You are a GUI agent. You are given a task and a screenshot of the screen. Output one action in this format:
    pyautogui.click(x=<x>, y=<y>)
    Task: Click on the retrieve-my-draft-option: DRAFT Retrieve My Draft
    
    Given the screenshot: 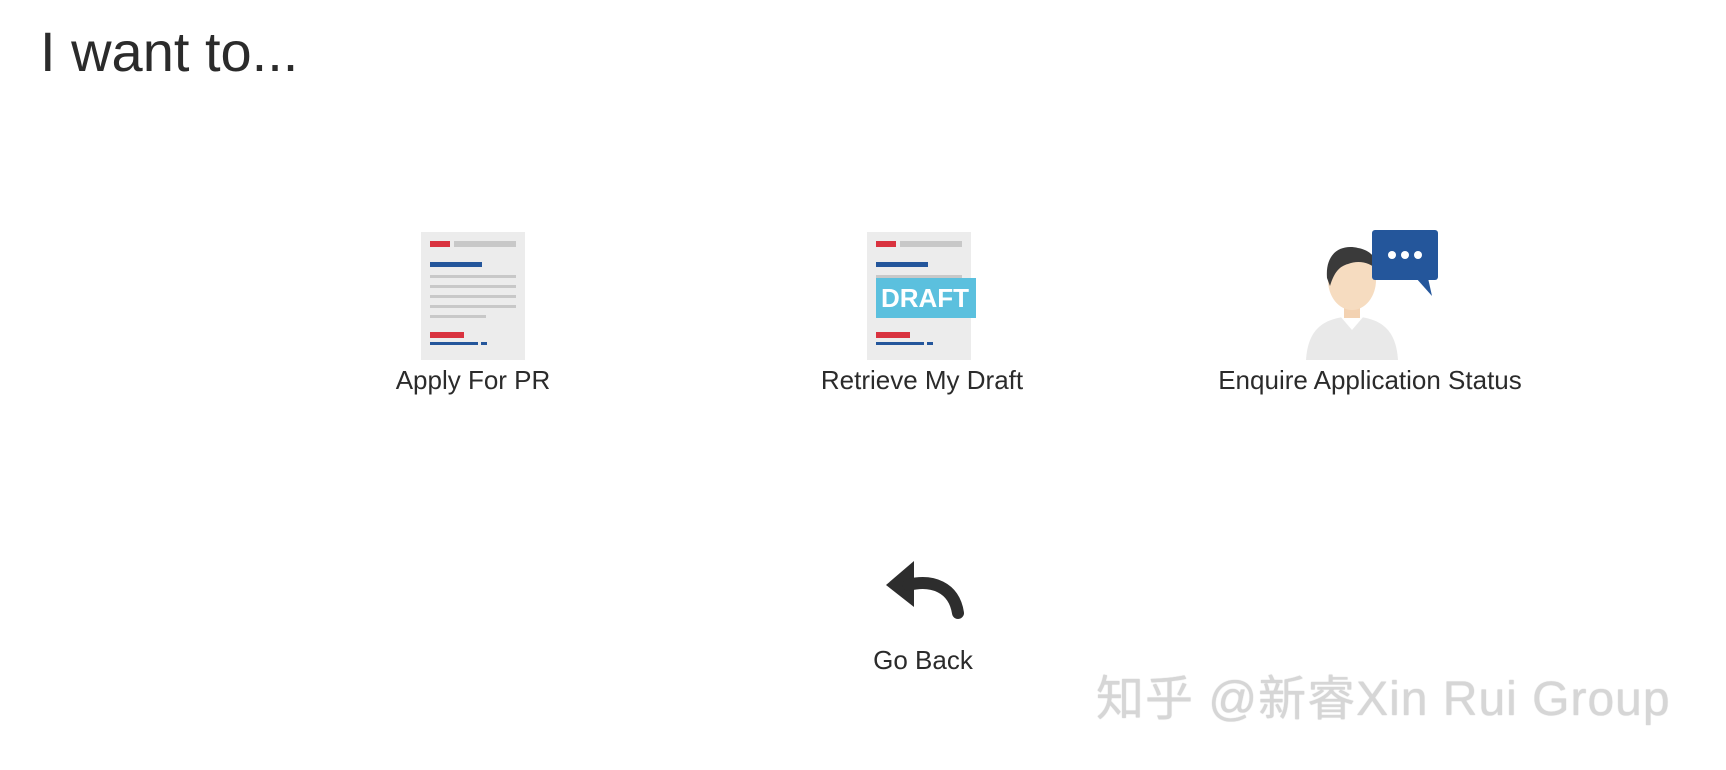 What is the action you would take?
    pyautogui.click(x=922, y=312)
    